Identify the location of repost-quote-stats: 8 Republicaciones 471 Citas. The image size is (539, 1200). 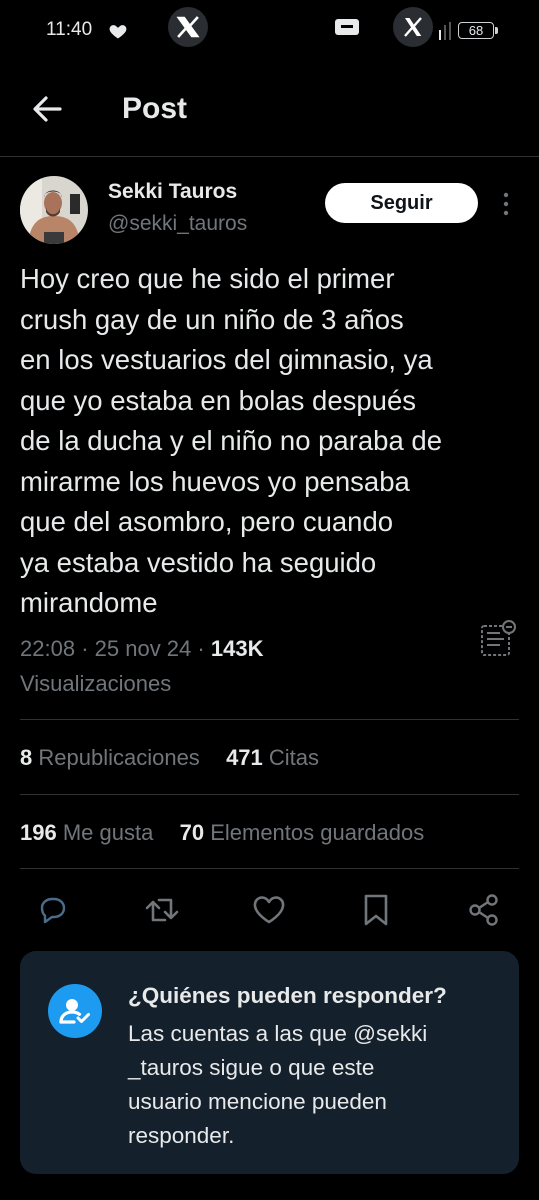
(169, 758).